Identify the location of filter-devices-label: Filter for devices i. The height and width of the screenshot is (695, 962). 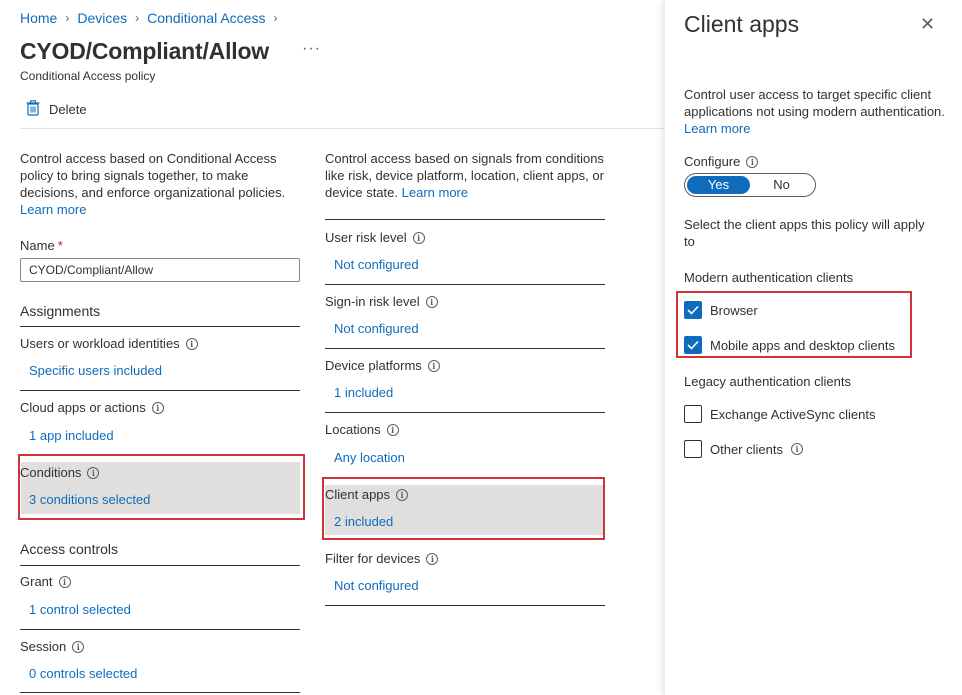
(382, 558).